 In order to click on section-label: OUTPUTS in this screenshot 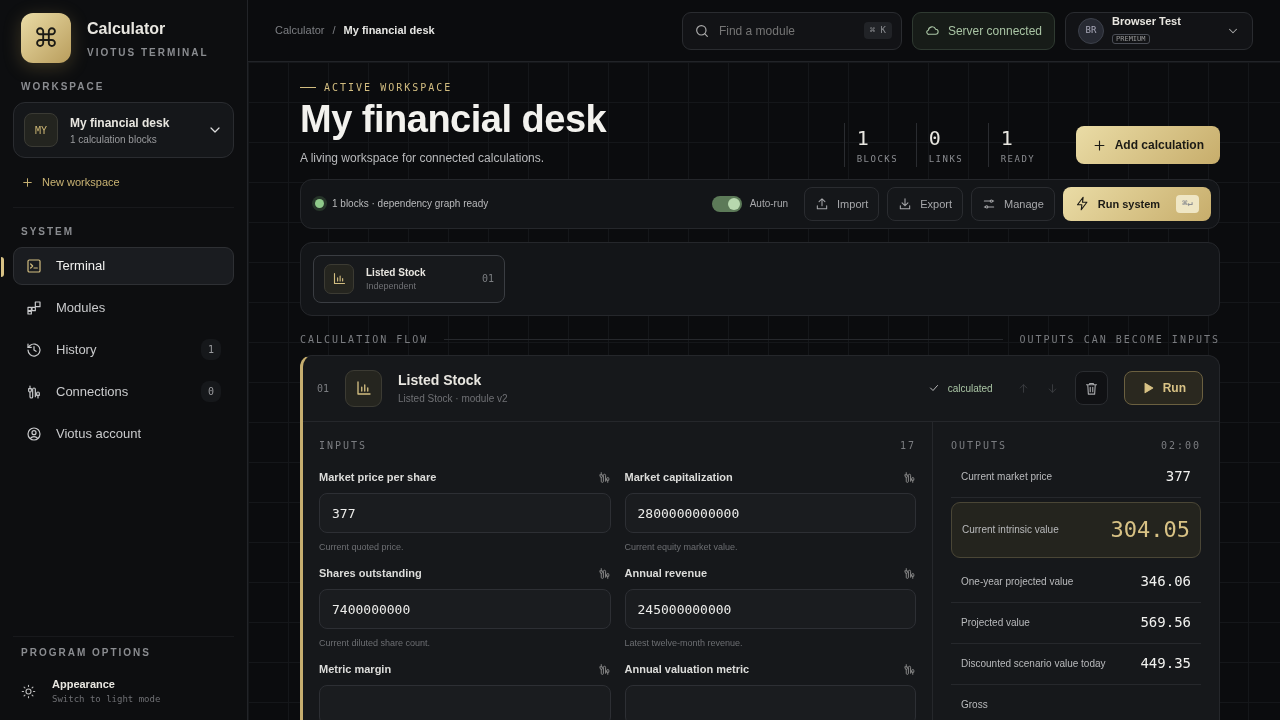, I will do `click(979, 445)`.